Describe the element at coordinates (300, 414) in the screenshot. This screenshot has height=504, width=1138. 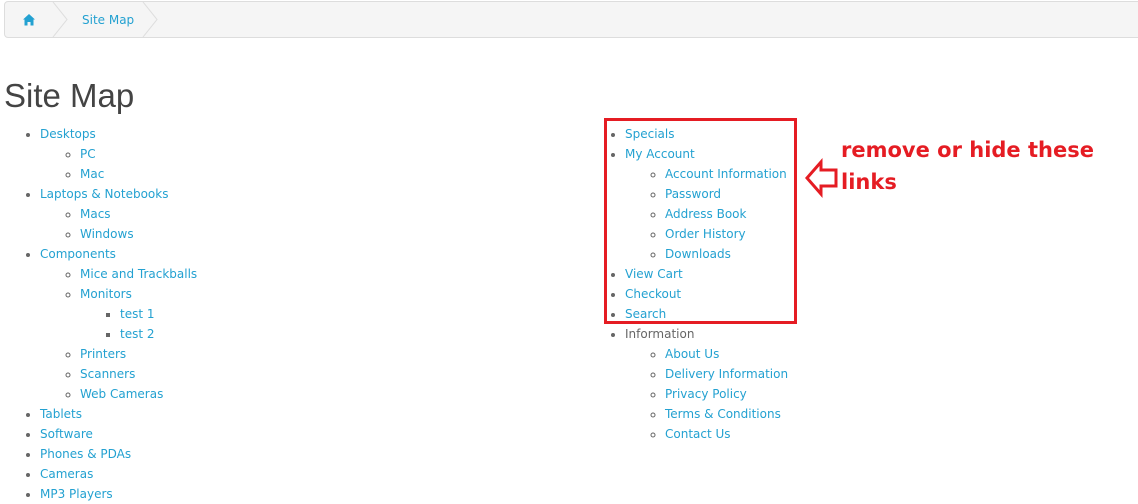
I see `sitemap-item-tablets: Tablets` at that location.